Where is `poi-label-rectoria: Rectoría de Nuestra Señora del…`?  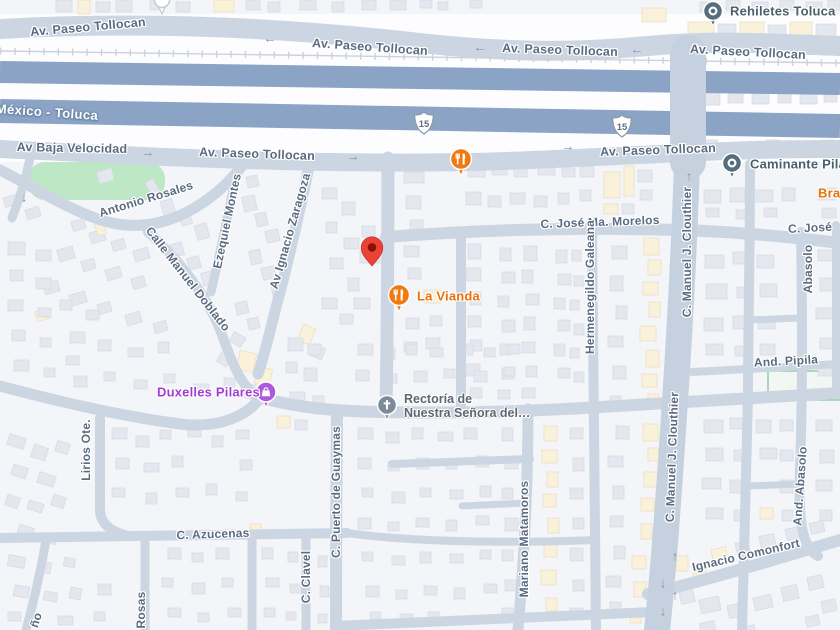 poi-label-rectoria: Rectoría de Nuestra Señora del… is located at coordinates (467, 406).